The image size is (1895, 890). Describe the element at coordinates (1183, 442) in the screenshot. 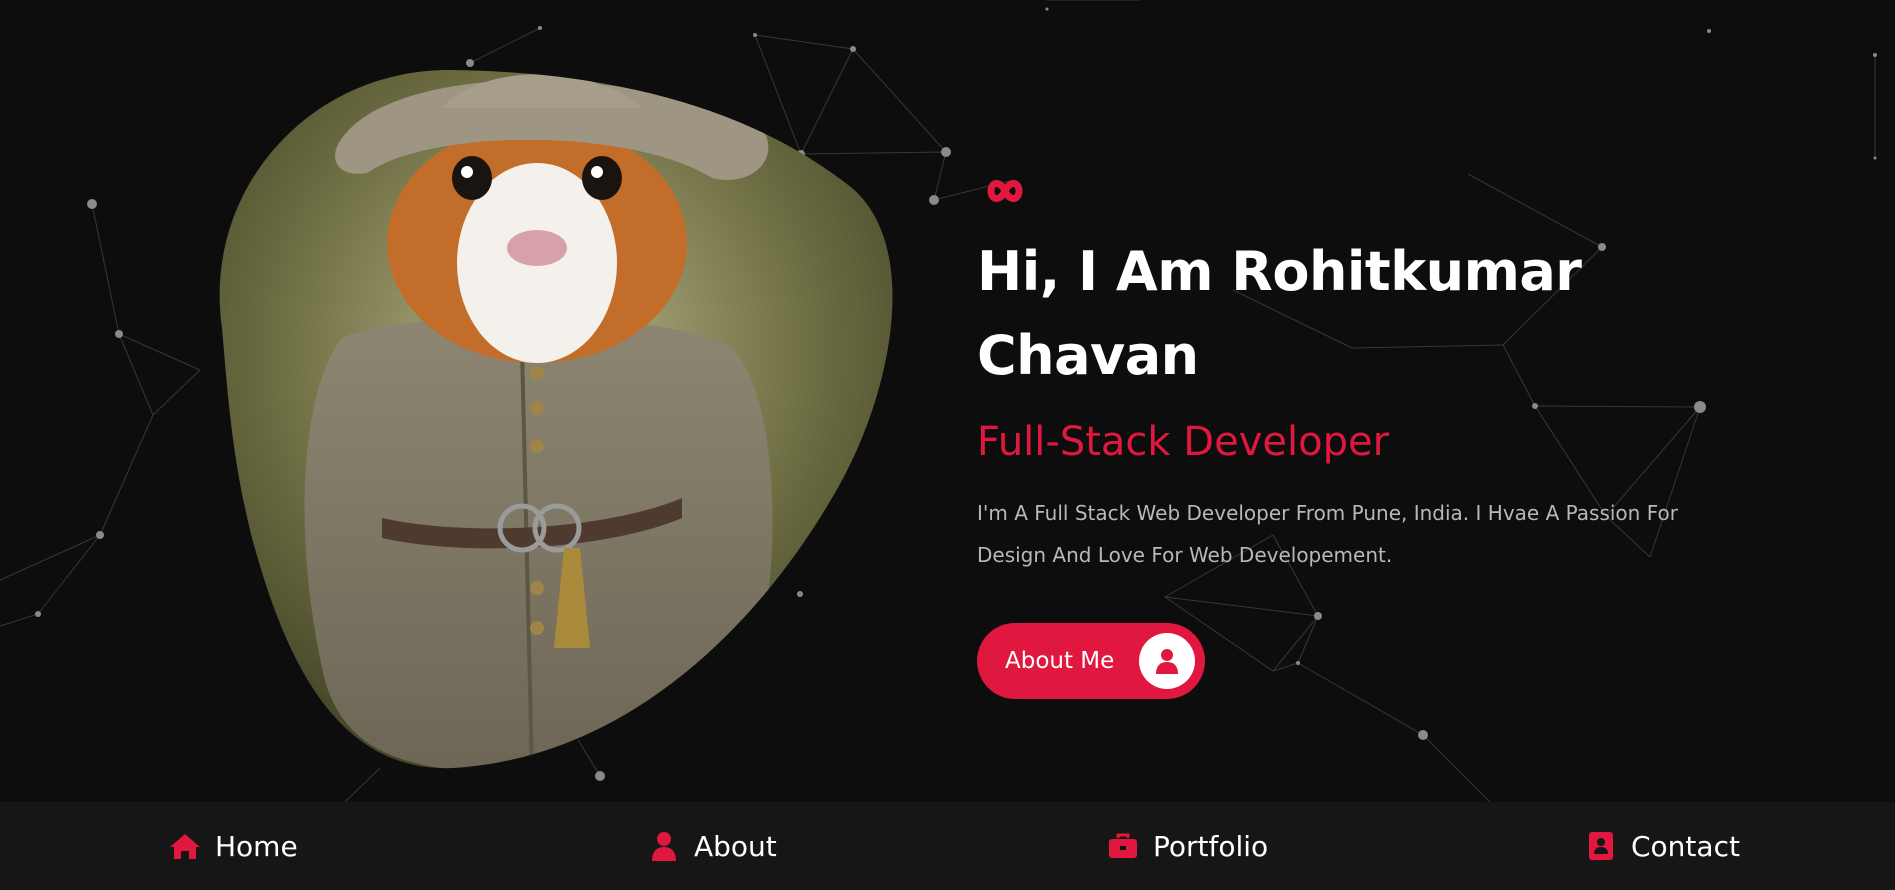

I see `hero-role: Full-Stack Developer` at that location.